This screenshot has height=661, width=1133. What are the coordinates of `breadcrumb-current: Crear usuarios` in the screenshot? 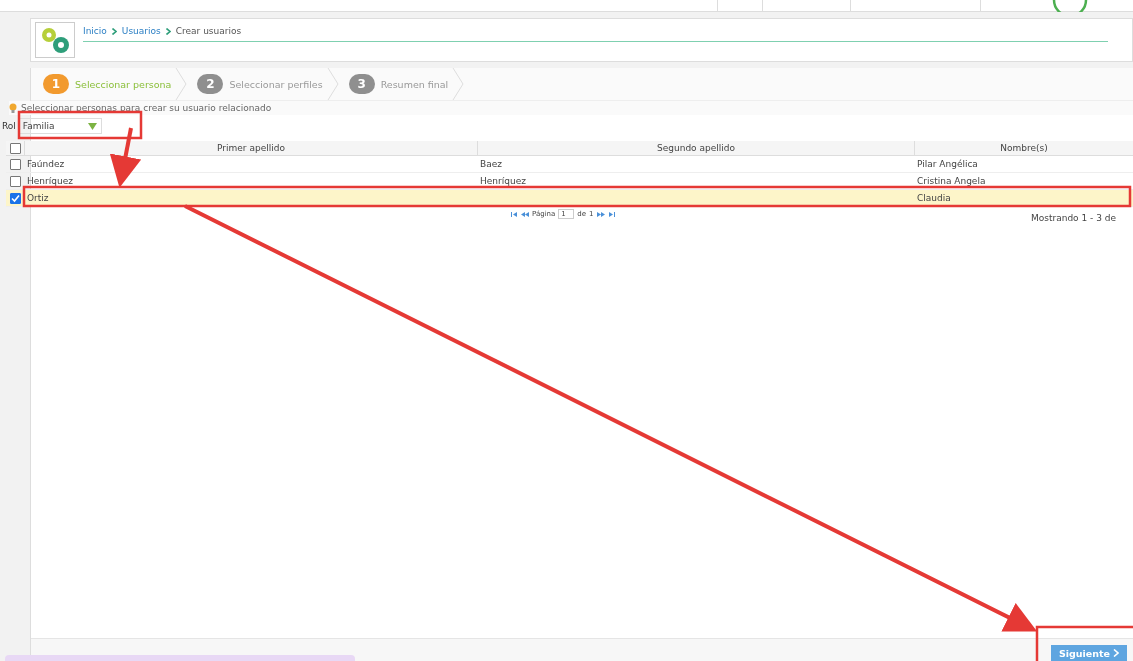 It's located at (208, 31).